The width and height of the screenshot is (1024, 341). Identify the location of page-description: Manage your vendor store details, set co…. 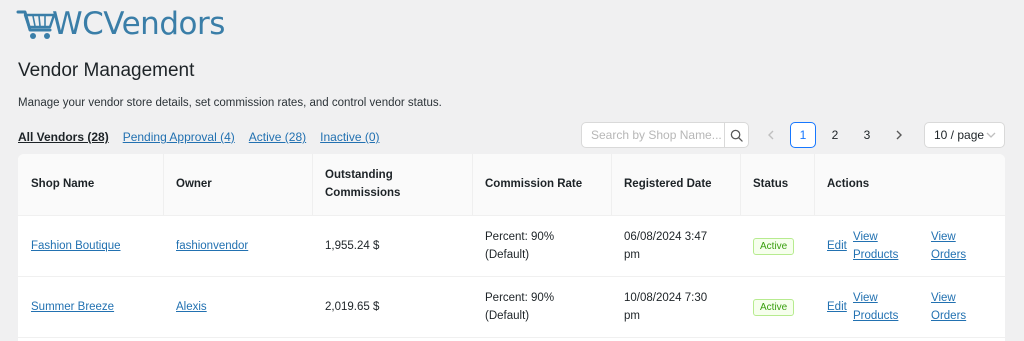
(230, 103).